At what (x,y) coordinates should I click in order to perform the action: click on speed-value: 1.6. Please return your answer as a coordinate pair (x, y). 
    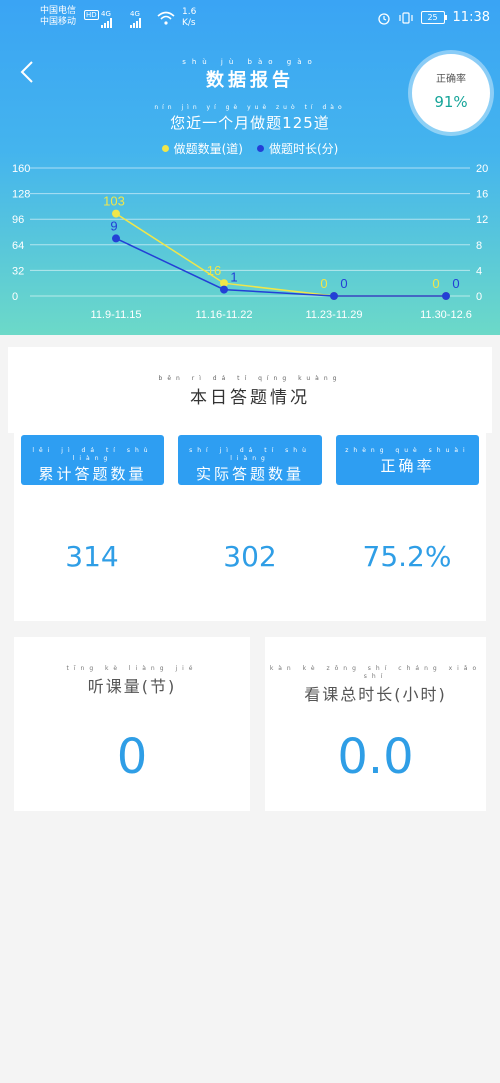
    Looking at the image, I should click on (189, 12).